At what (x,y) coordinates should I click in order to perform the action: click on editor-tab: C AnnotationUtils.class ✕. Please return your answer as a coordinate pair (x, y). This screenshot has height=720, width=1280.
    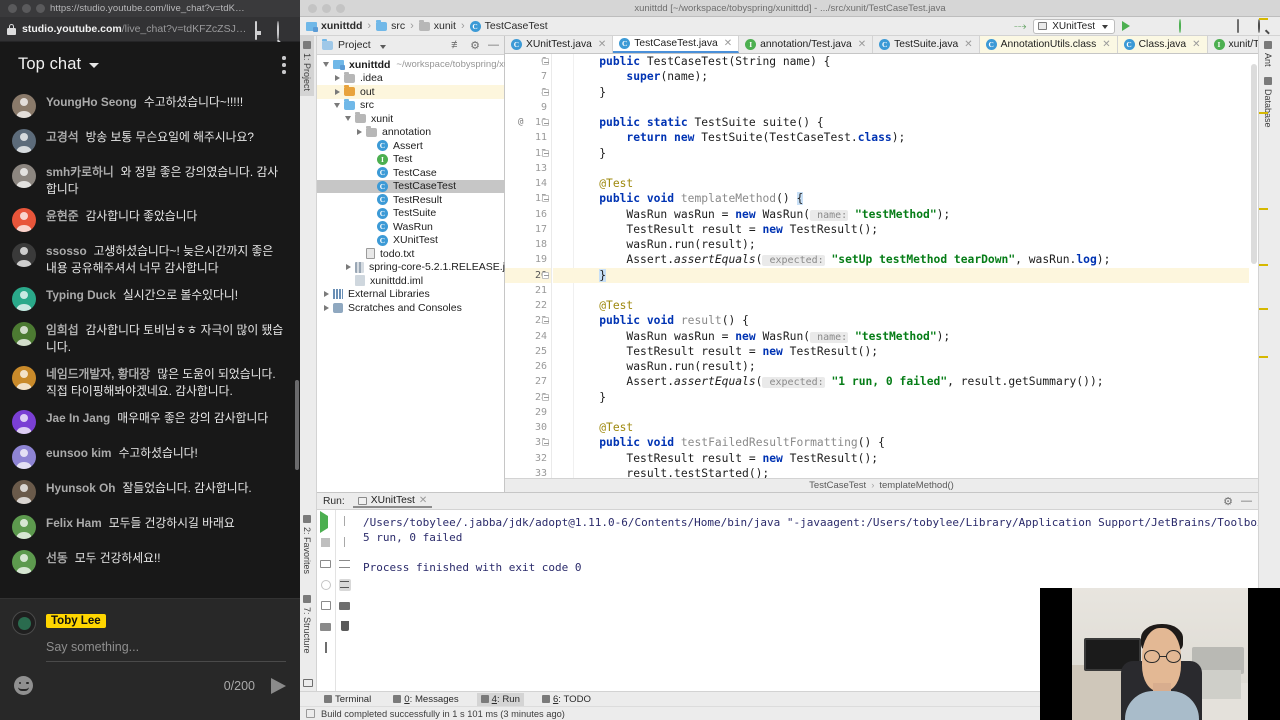
    Looking at the image, I should click on (1048, 44).